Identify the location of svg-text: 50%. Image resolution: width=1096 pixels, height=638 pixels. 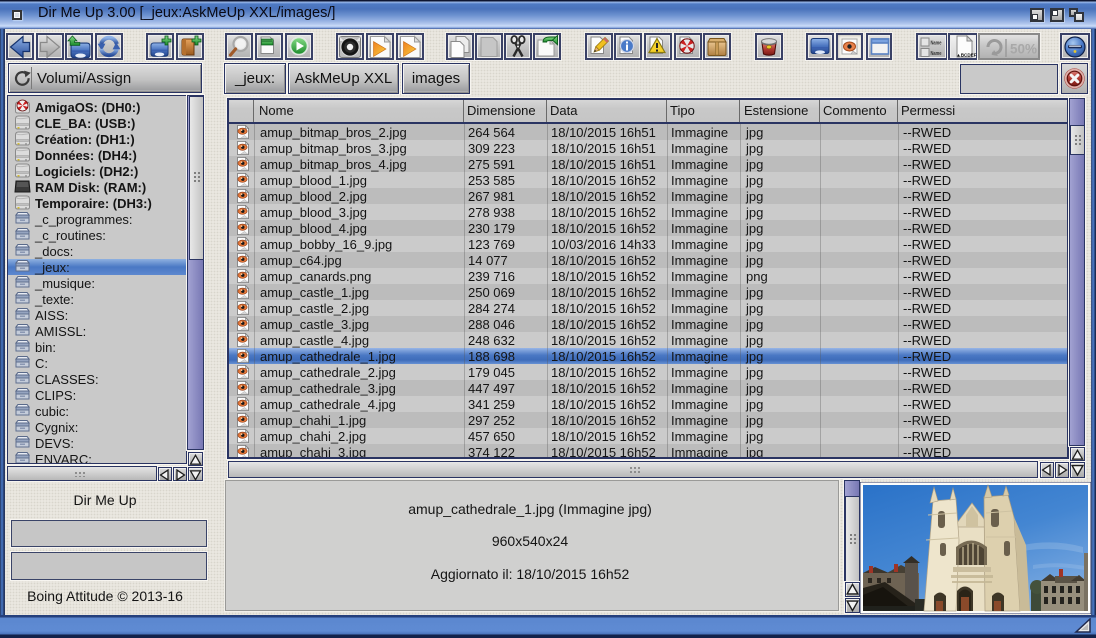
(1023, 49).